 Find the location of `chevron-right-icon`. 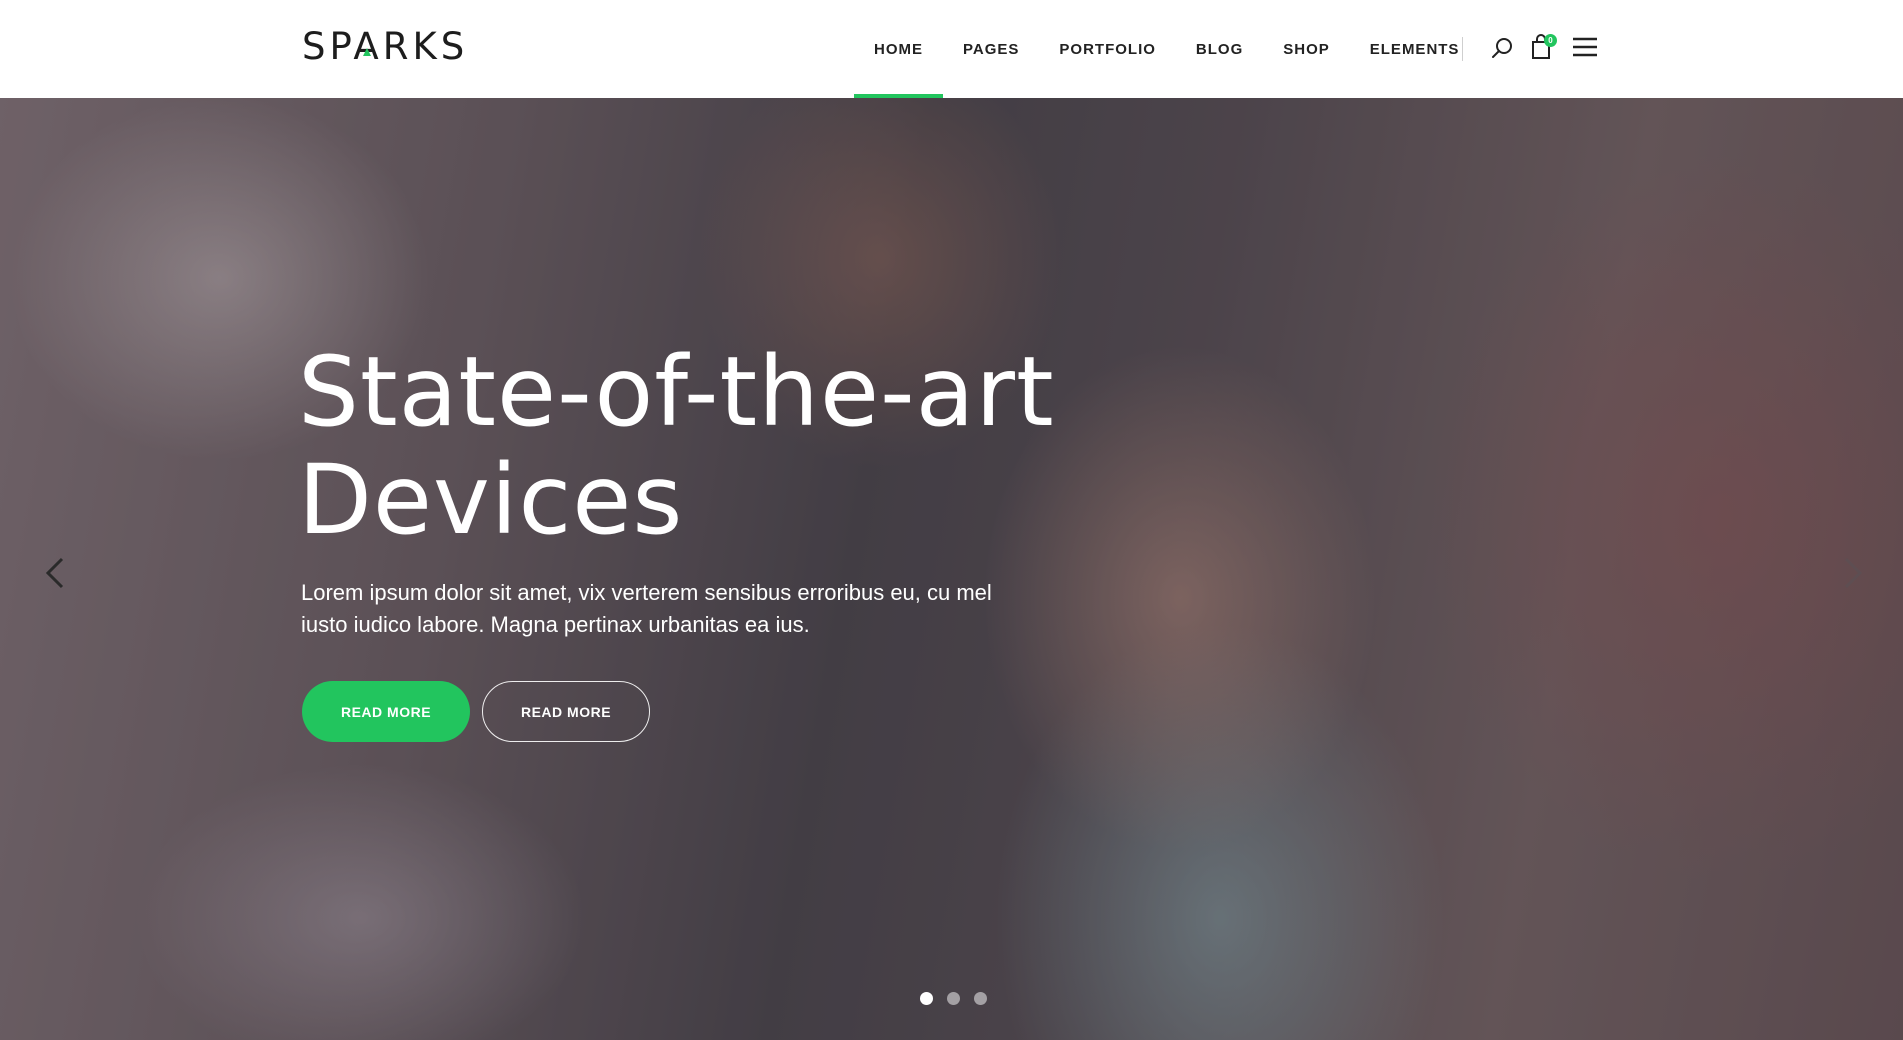

chevron-right-icon is located at coordinates (1853, 573).